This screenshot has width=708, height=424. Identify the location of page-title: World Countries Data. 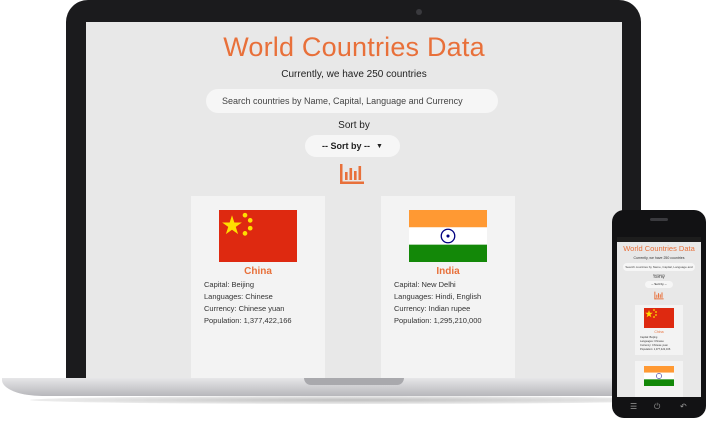
(354, 47).